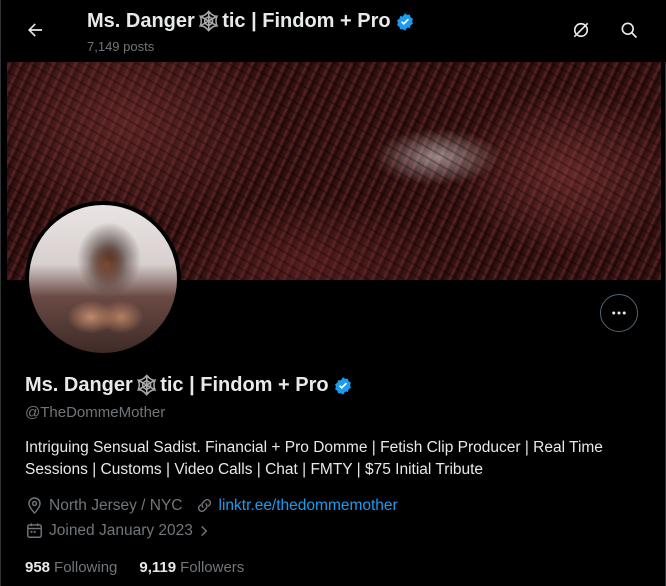  I want to click on header-title-text-end: tic | Findom + Pro, so click(306, 21).